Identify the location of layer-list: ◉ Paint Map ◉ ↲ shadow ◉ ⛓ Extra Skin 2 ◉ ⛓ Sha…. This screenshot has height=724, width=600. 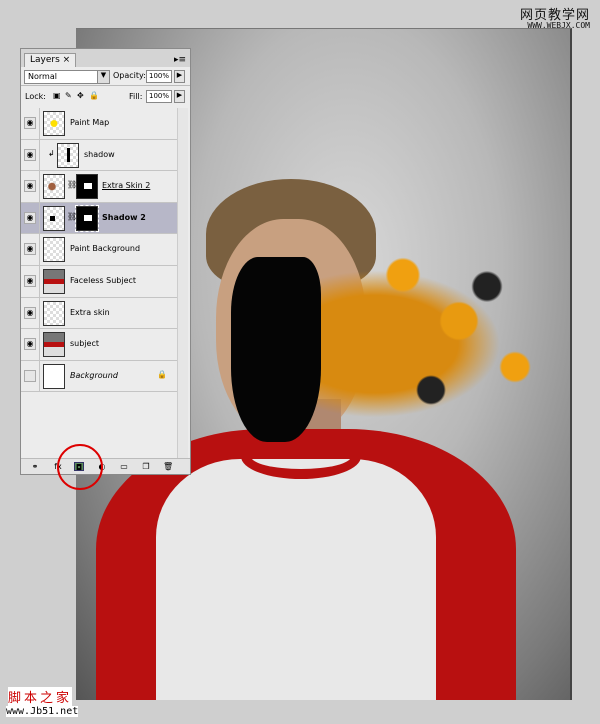
(100, 250).